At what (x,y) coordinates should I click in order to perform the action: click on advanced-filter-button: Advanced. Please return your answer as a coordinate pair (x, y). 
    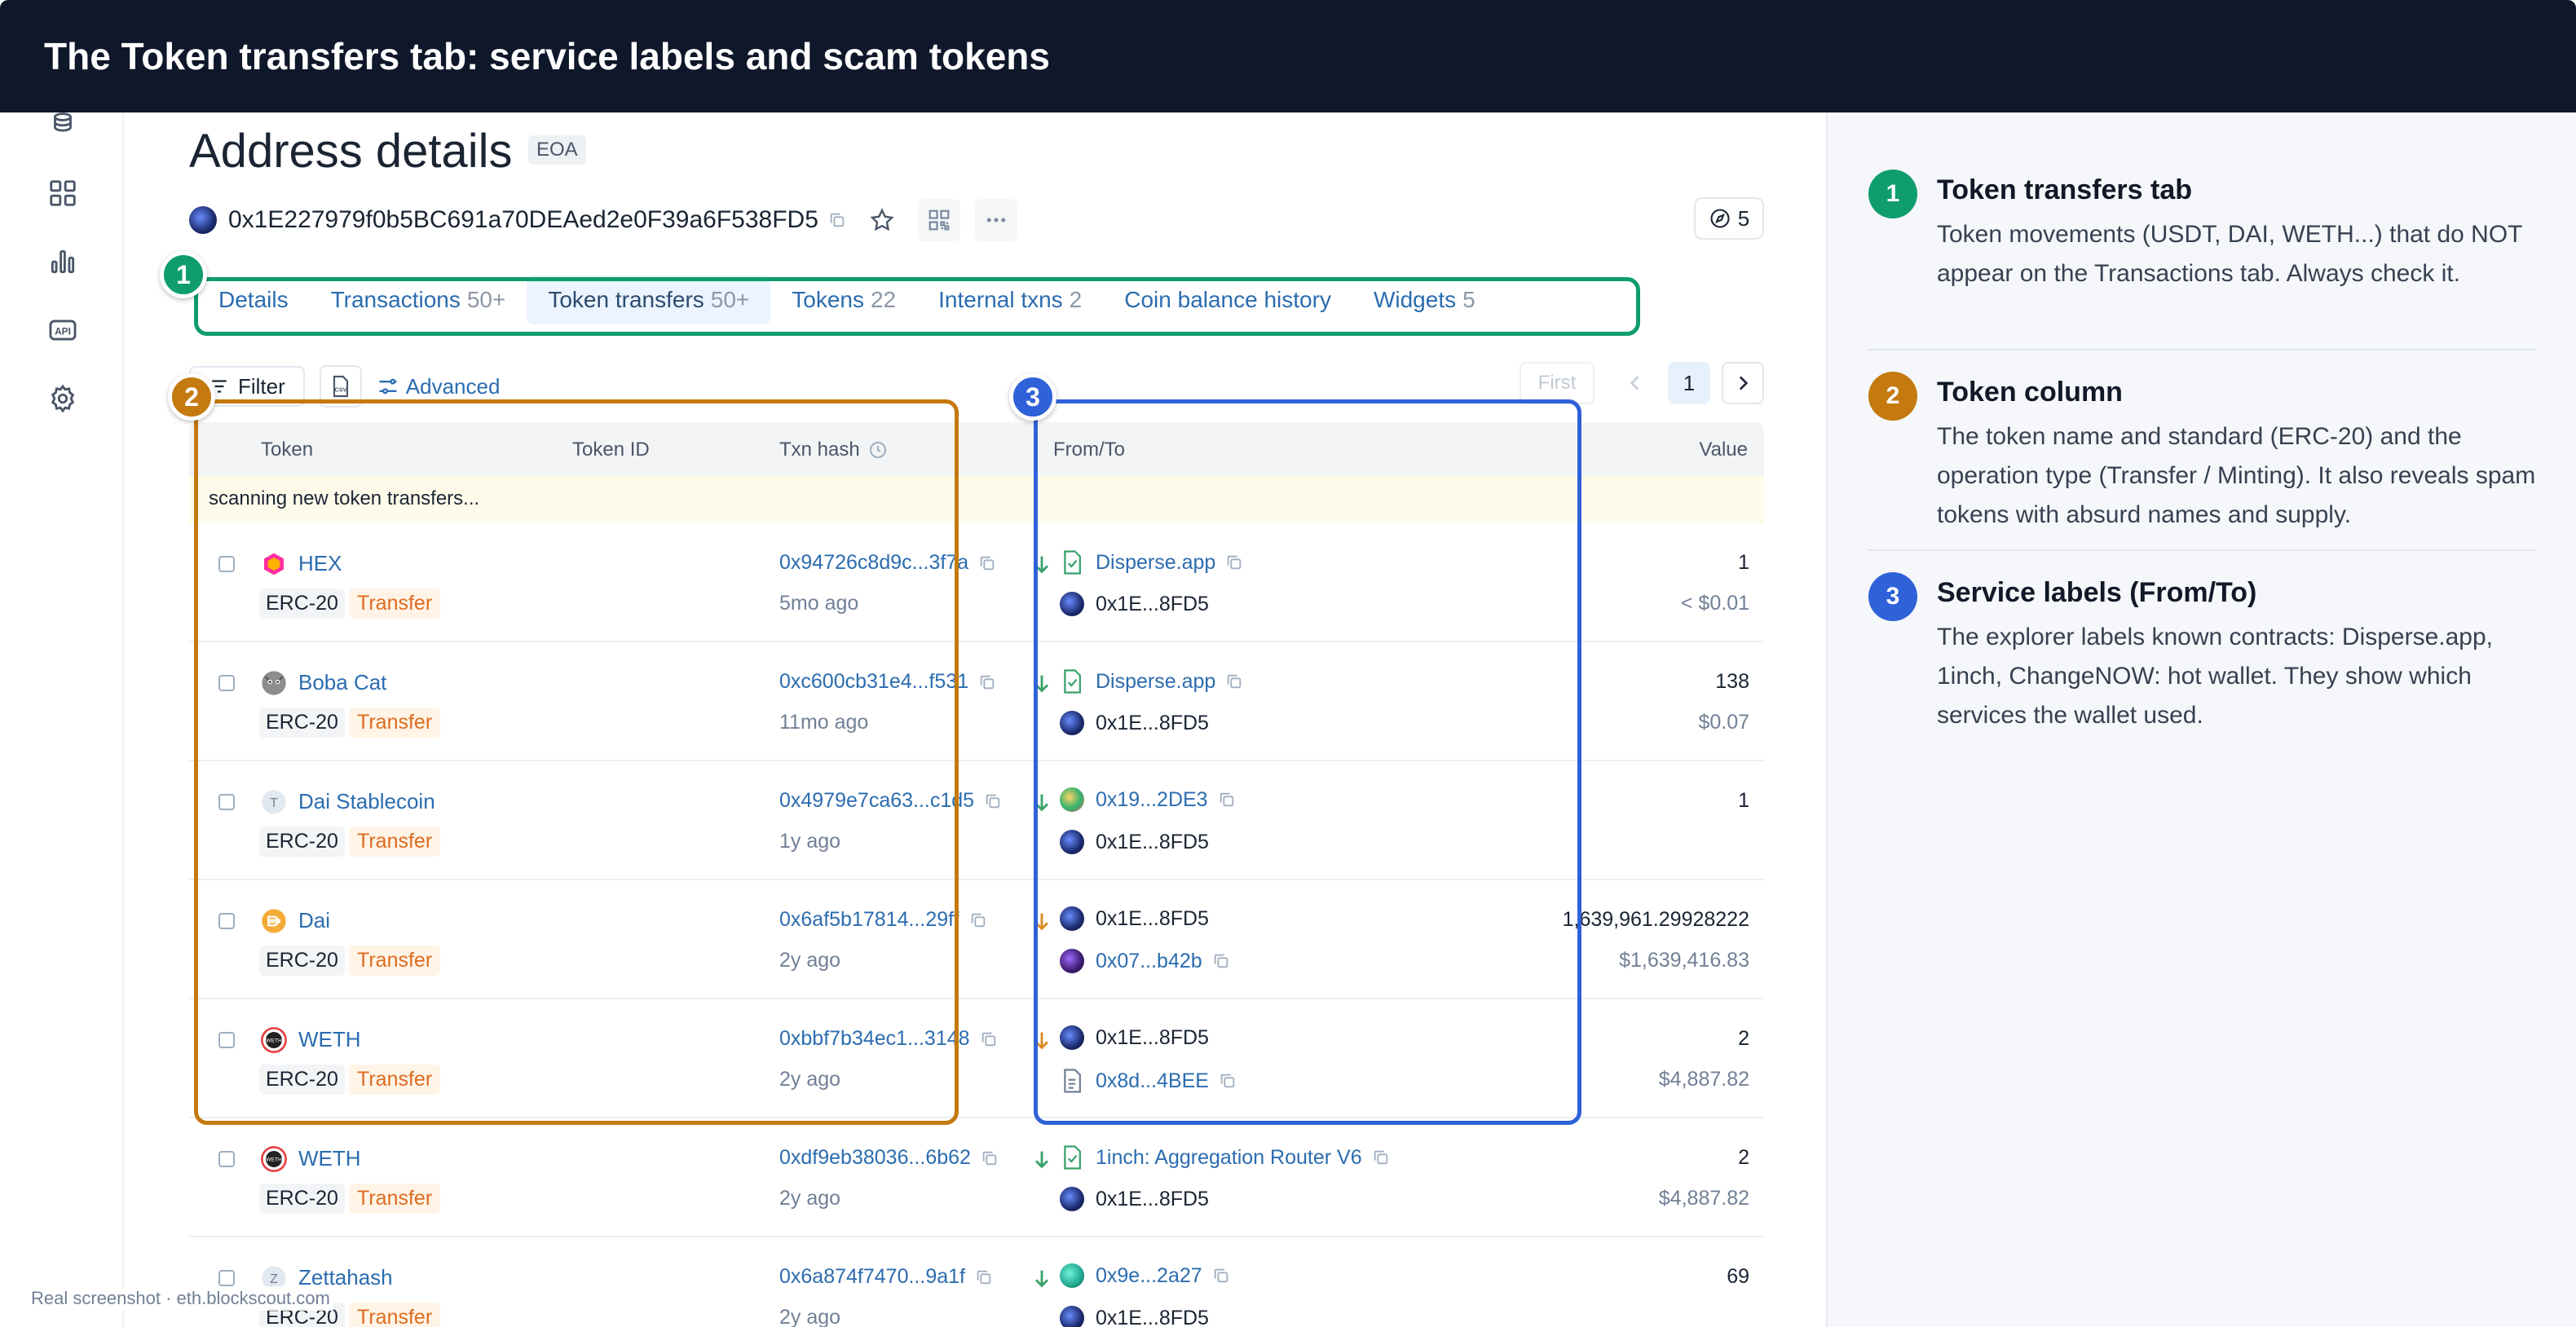
    Looking at the image, I should click on (438, 386).